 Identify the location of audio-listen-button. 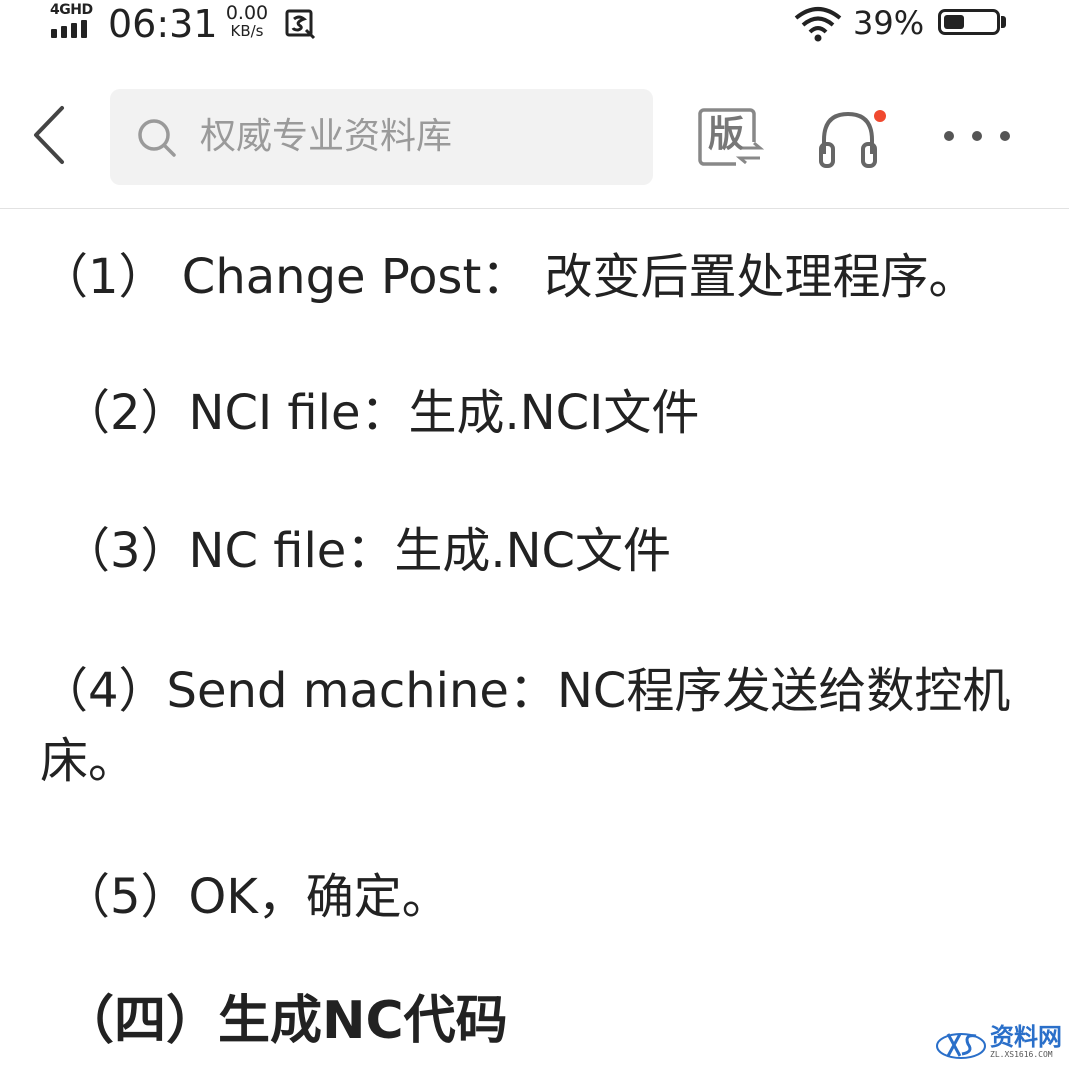
(852, 138).